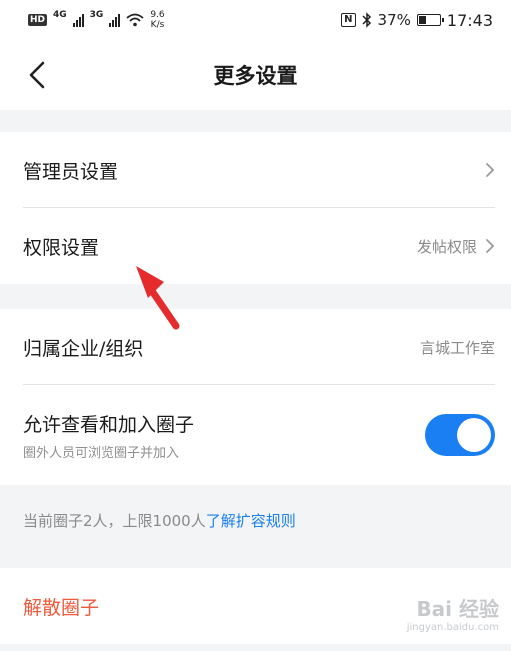 The height and width of the screenshot is (651, 511). Describe the element at coordinates (83, 348) in the screenshot. I see `organization-label: 归属企业/组织` at that location.